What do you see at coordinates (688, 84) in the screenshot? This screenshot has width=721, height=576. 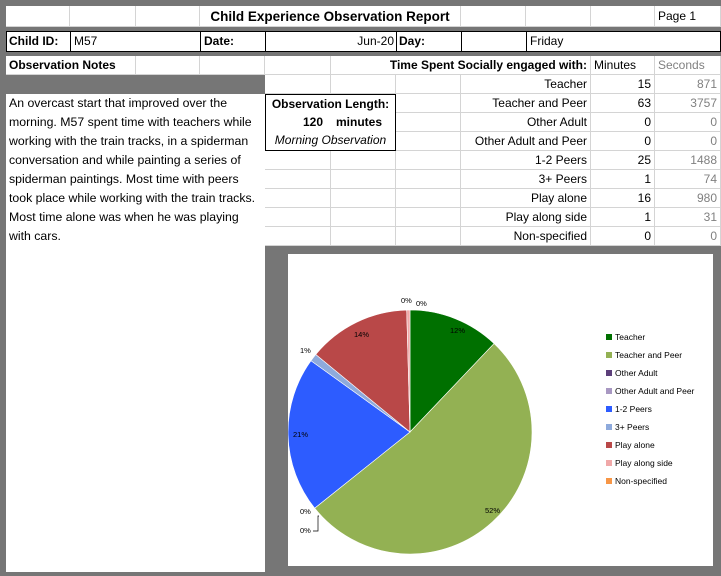 I see `row-seconds: 871` at bounding box center [688, 84].